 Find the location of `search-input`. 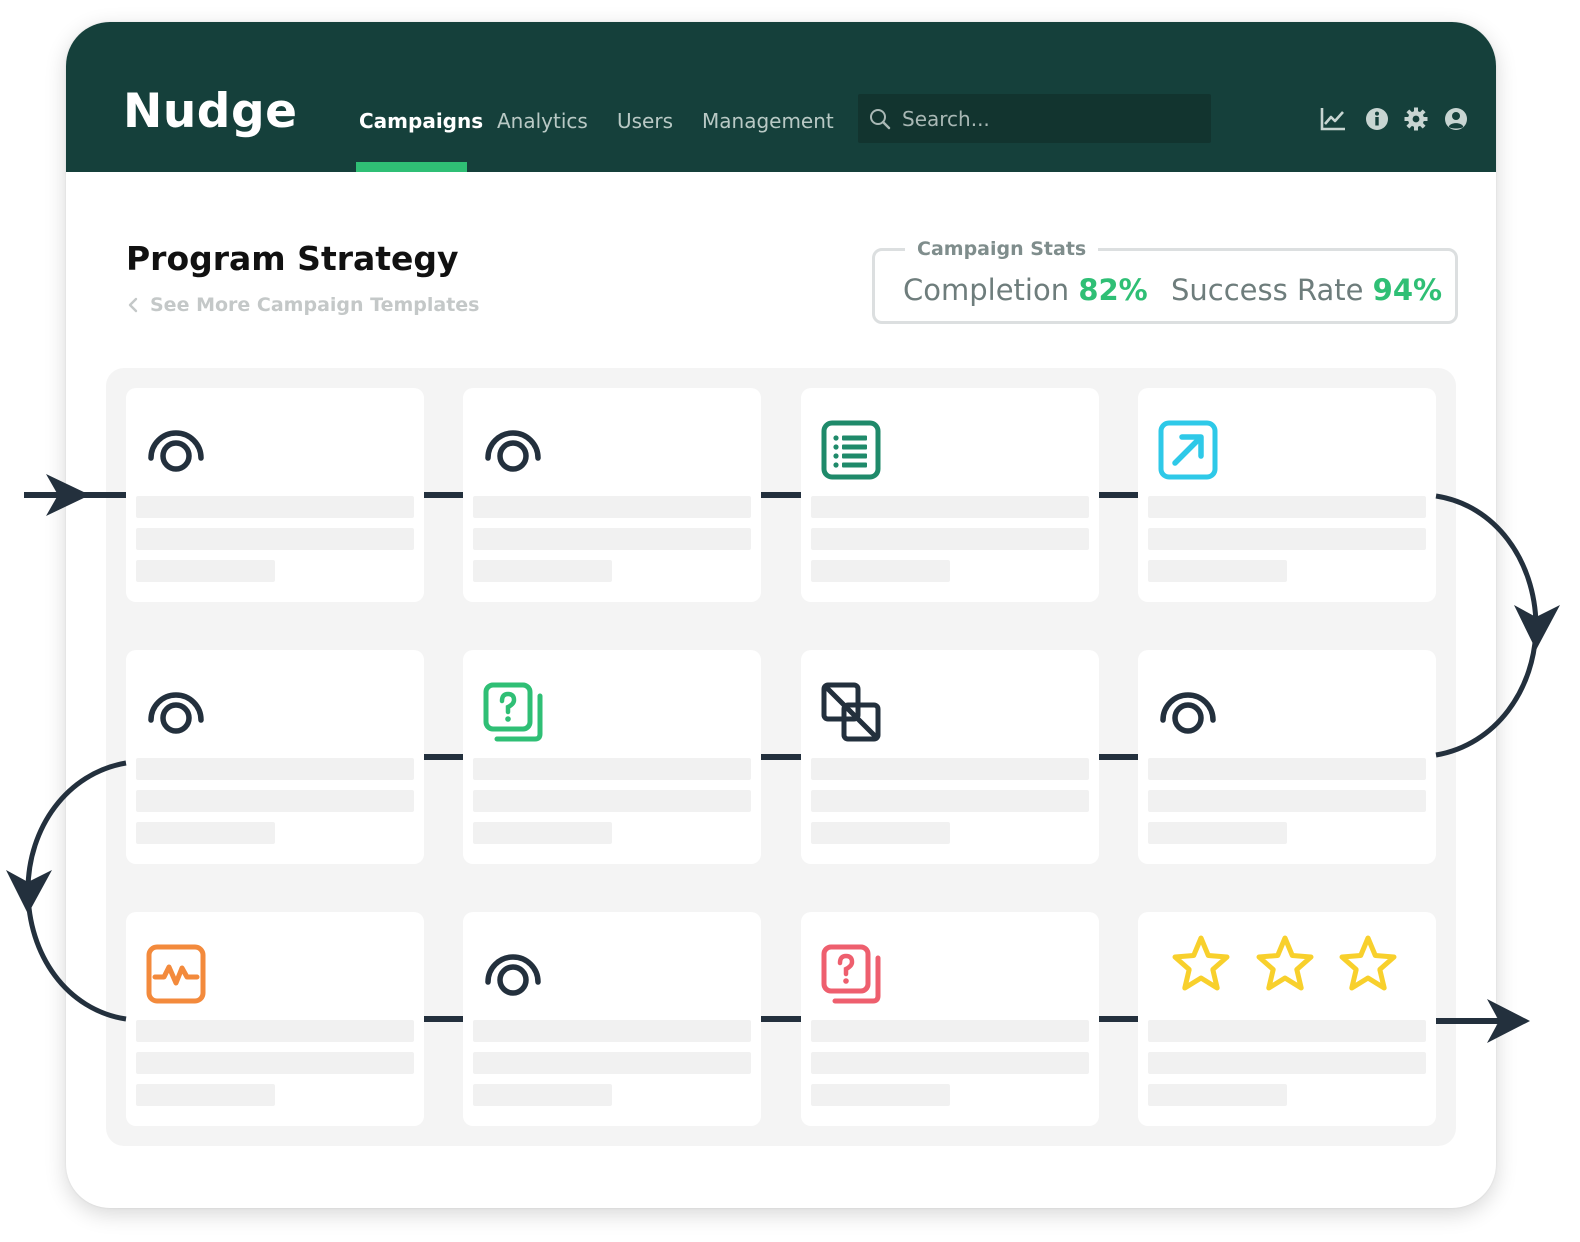

search-input is located at coordinates (1052, 119).